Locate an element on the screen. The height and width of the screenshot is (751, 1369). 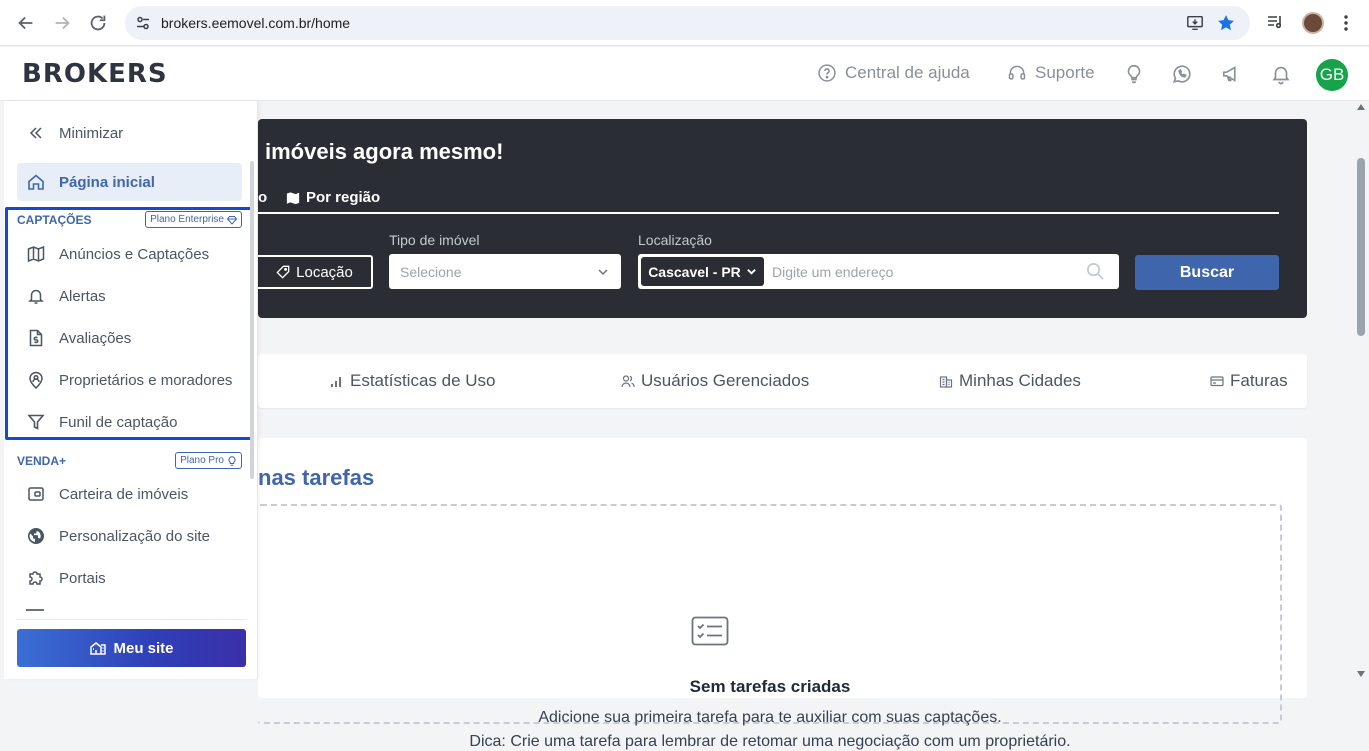
rent-button: Locação is located at coordinates (315, 272).